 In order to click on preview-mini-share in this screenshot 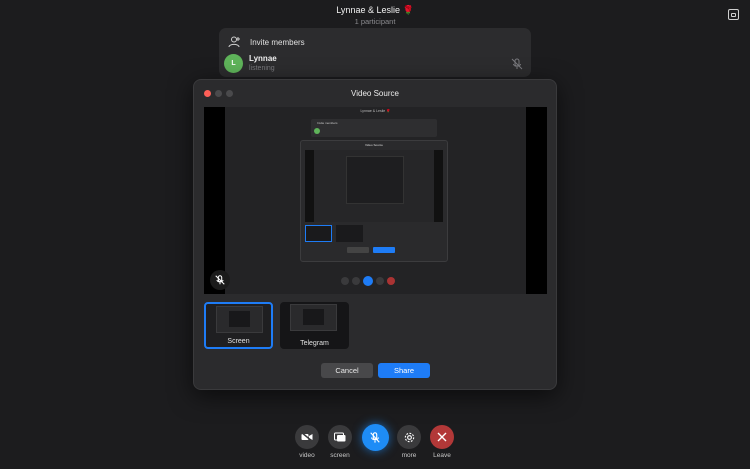, I will do `click(384, 250)`.